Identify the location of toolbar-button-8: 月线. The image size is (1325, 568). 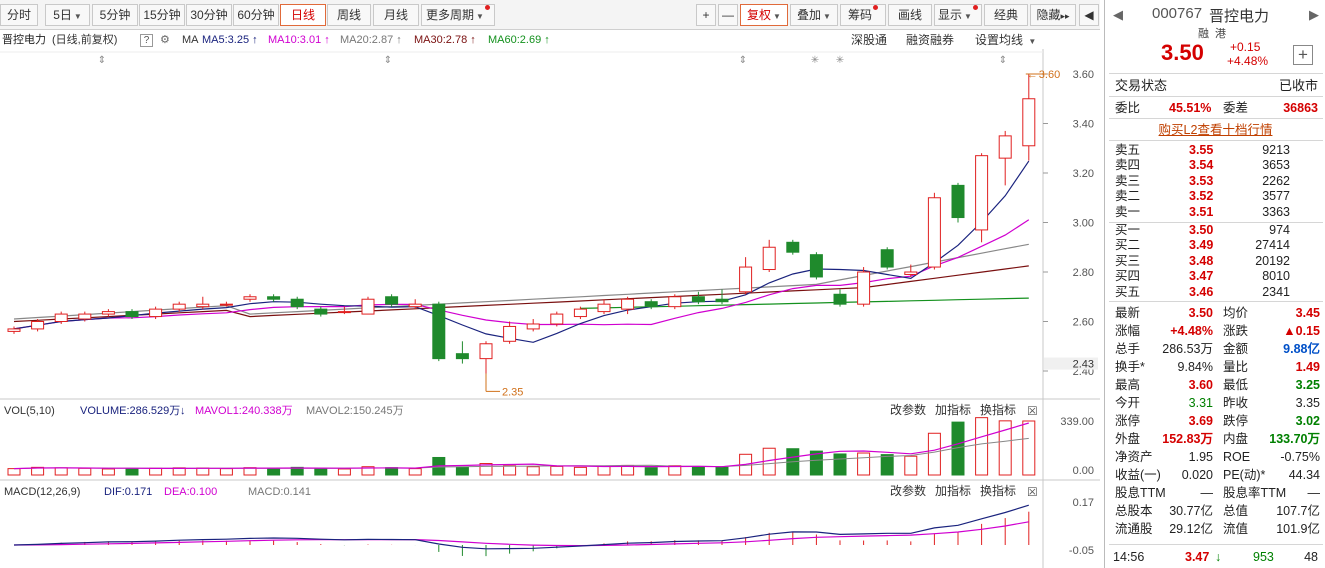
(396, 15).